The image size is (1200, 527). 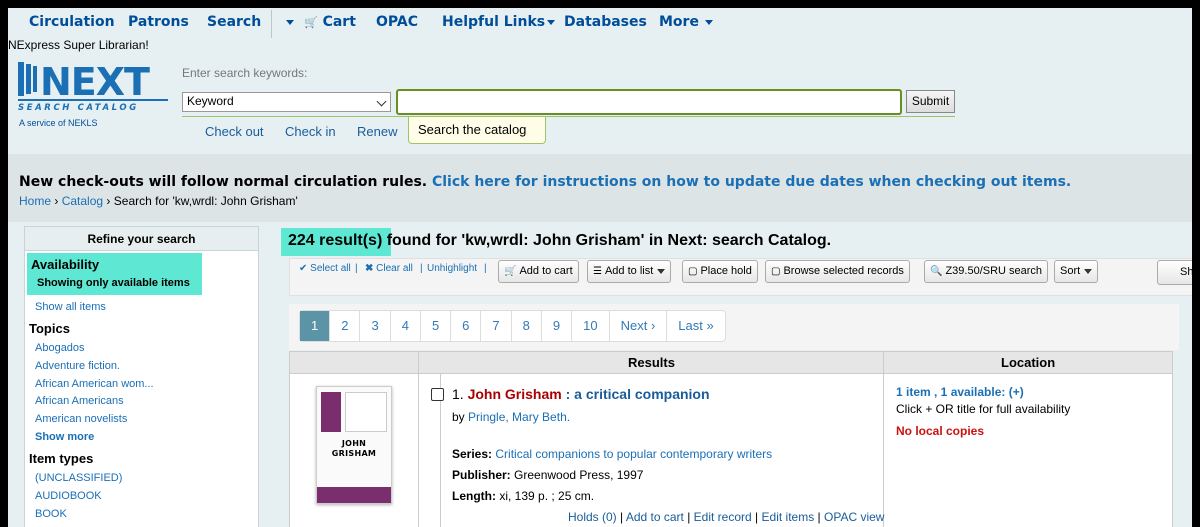 I want to click on page-link: 4, so click(x=406, y=326).